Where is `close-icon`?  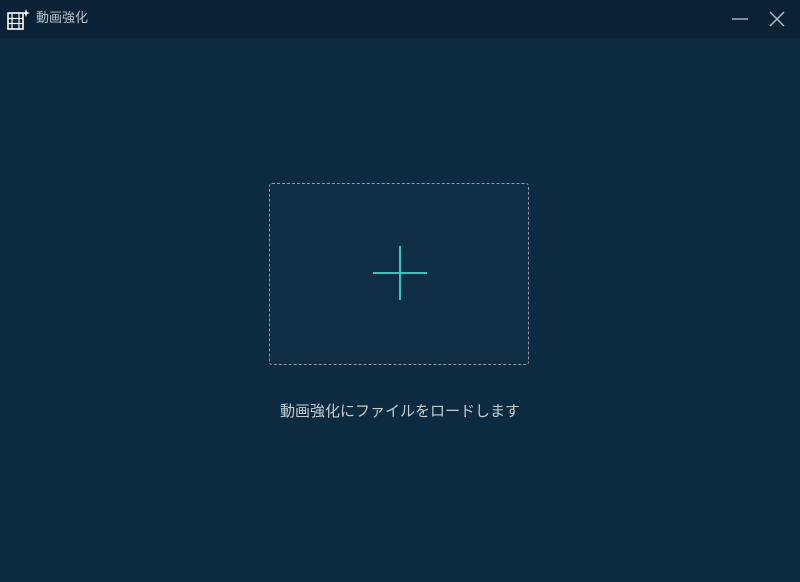 close-icon is located at coordinates (777, 19).